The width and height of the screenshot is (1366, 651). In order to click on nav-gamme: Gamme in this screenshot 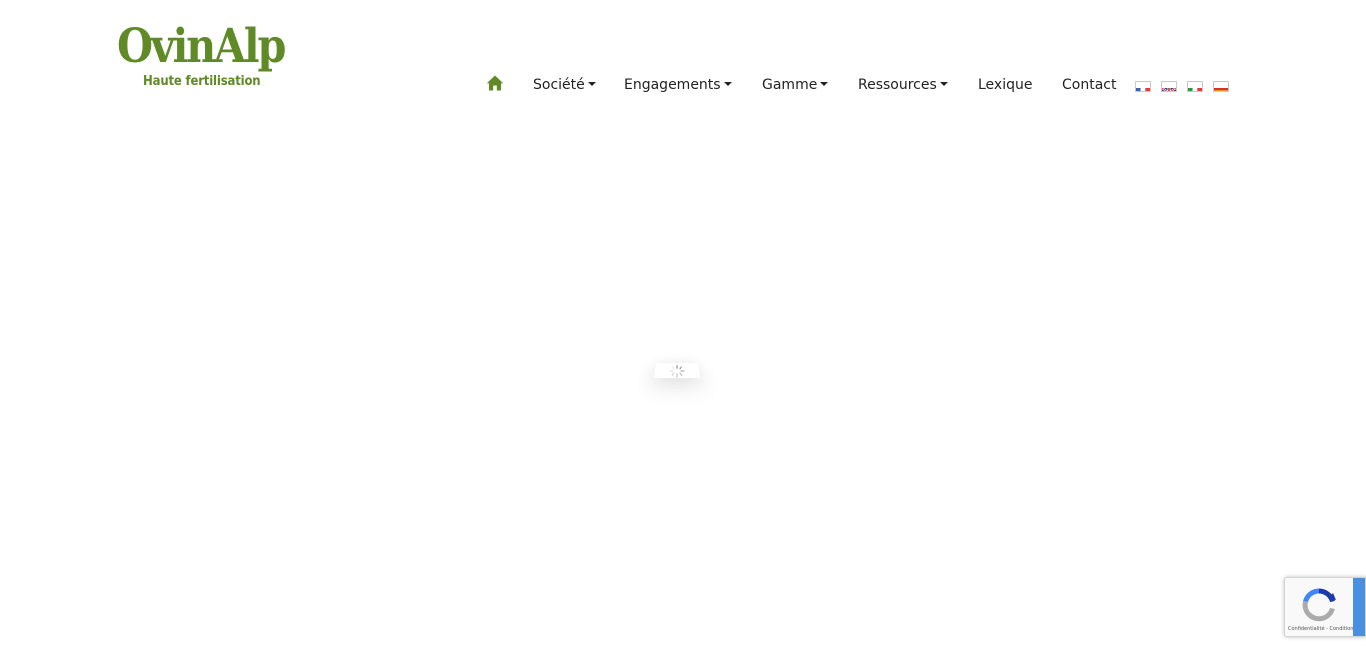, I will do `click(795, 85)`.